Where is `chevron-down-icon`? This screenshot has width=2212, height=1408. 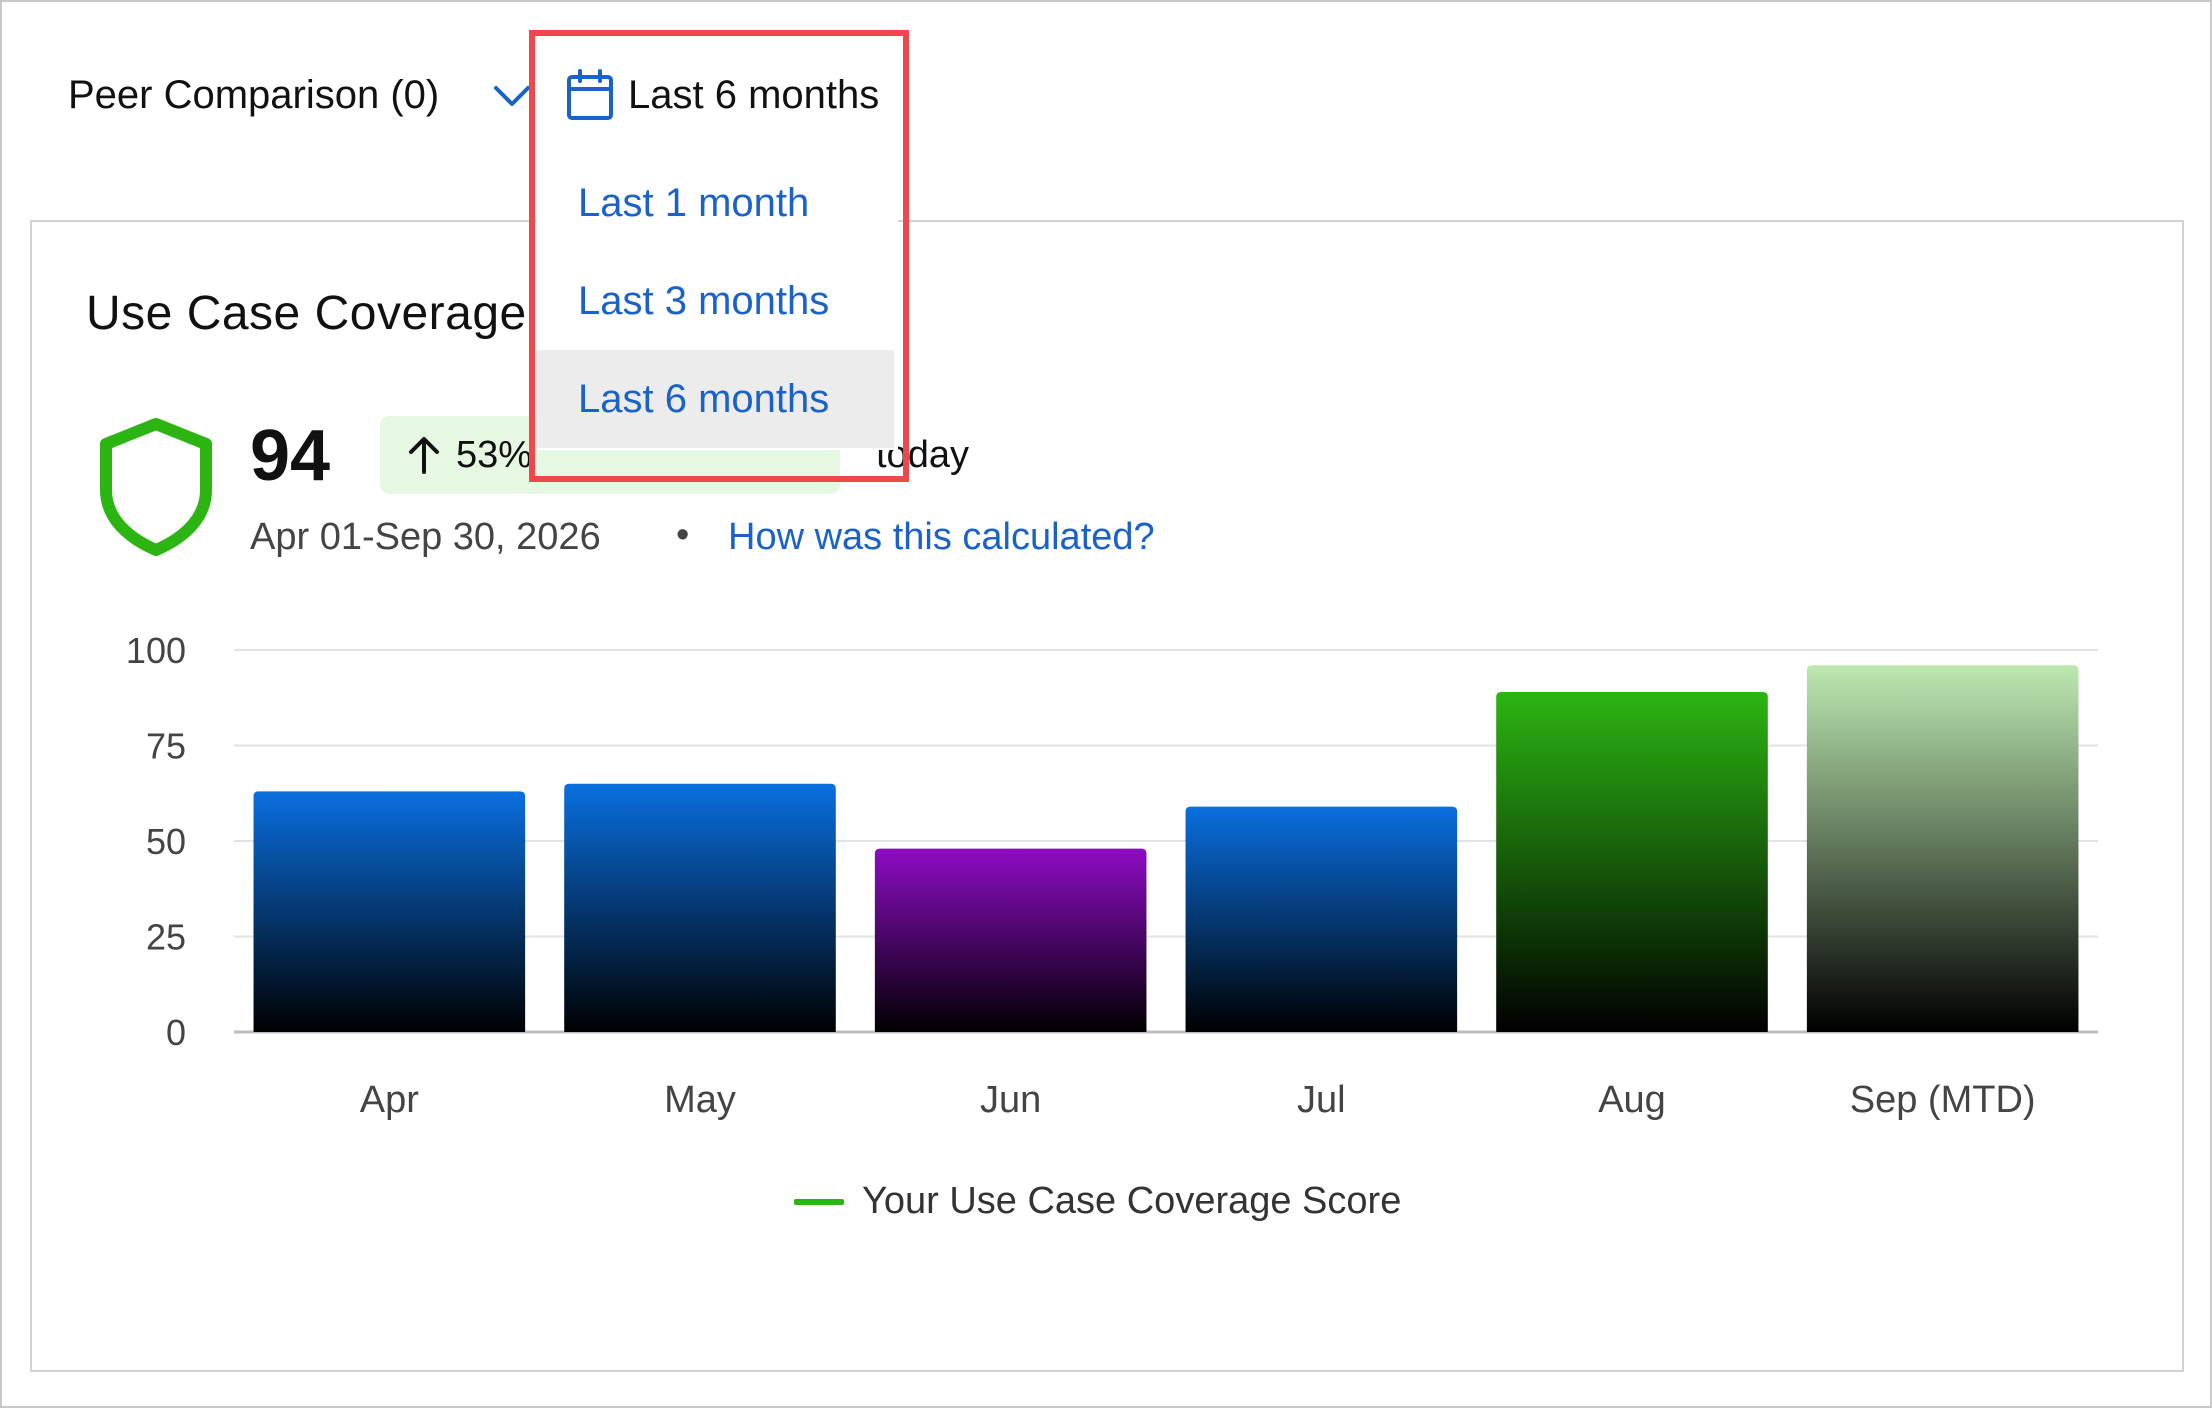
chevron-down-icon is located at coordinates (512, 96).